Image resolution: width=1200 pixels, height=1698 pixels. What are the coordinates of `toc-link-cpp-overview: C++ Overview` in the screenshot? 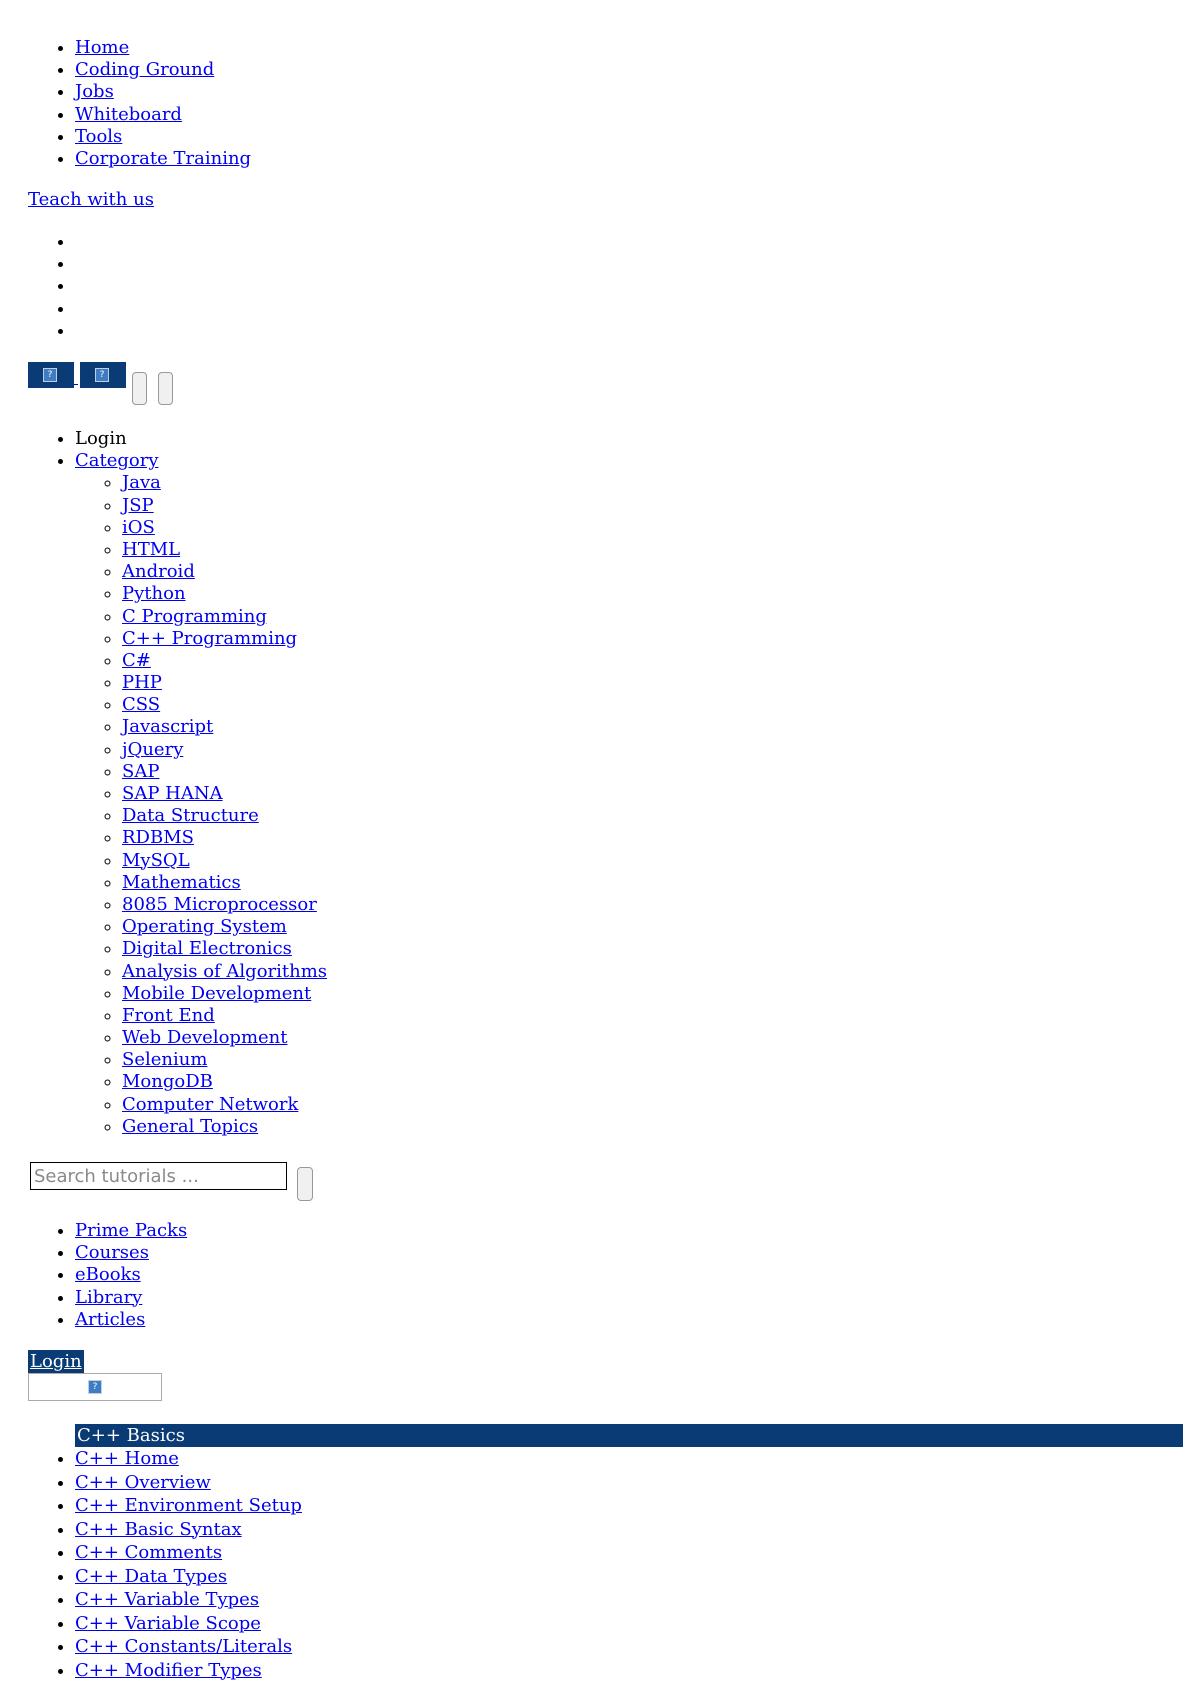 It's located at (143, 1482).